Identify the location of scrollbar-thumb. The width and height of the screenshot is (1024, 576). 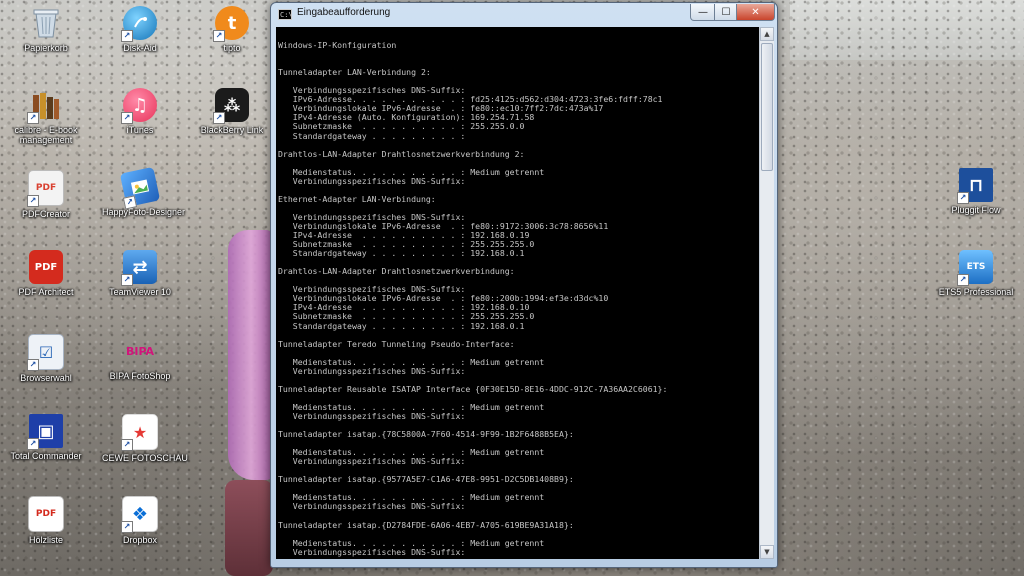
(767, 107).